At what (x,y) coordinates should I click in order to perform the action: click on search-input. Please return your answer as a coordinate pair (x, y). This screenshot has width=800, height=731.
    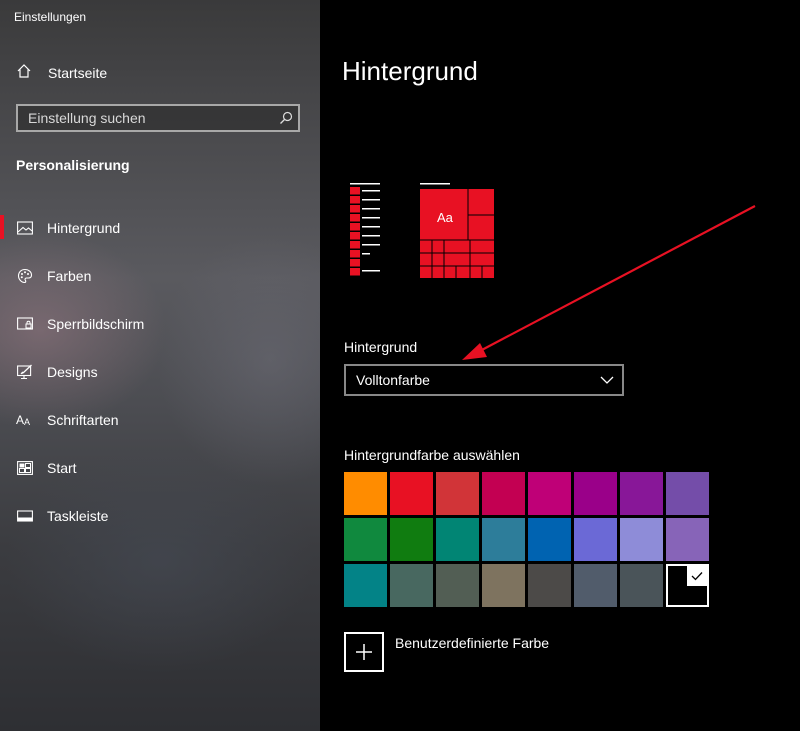
    Looking at the image, I should click on (146, 118).